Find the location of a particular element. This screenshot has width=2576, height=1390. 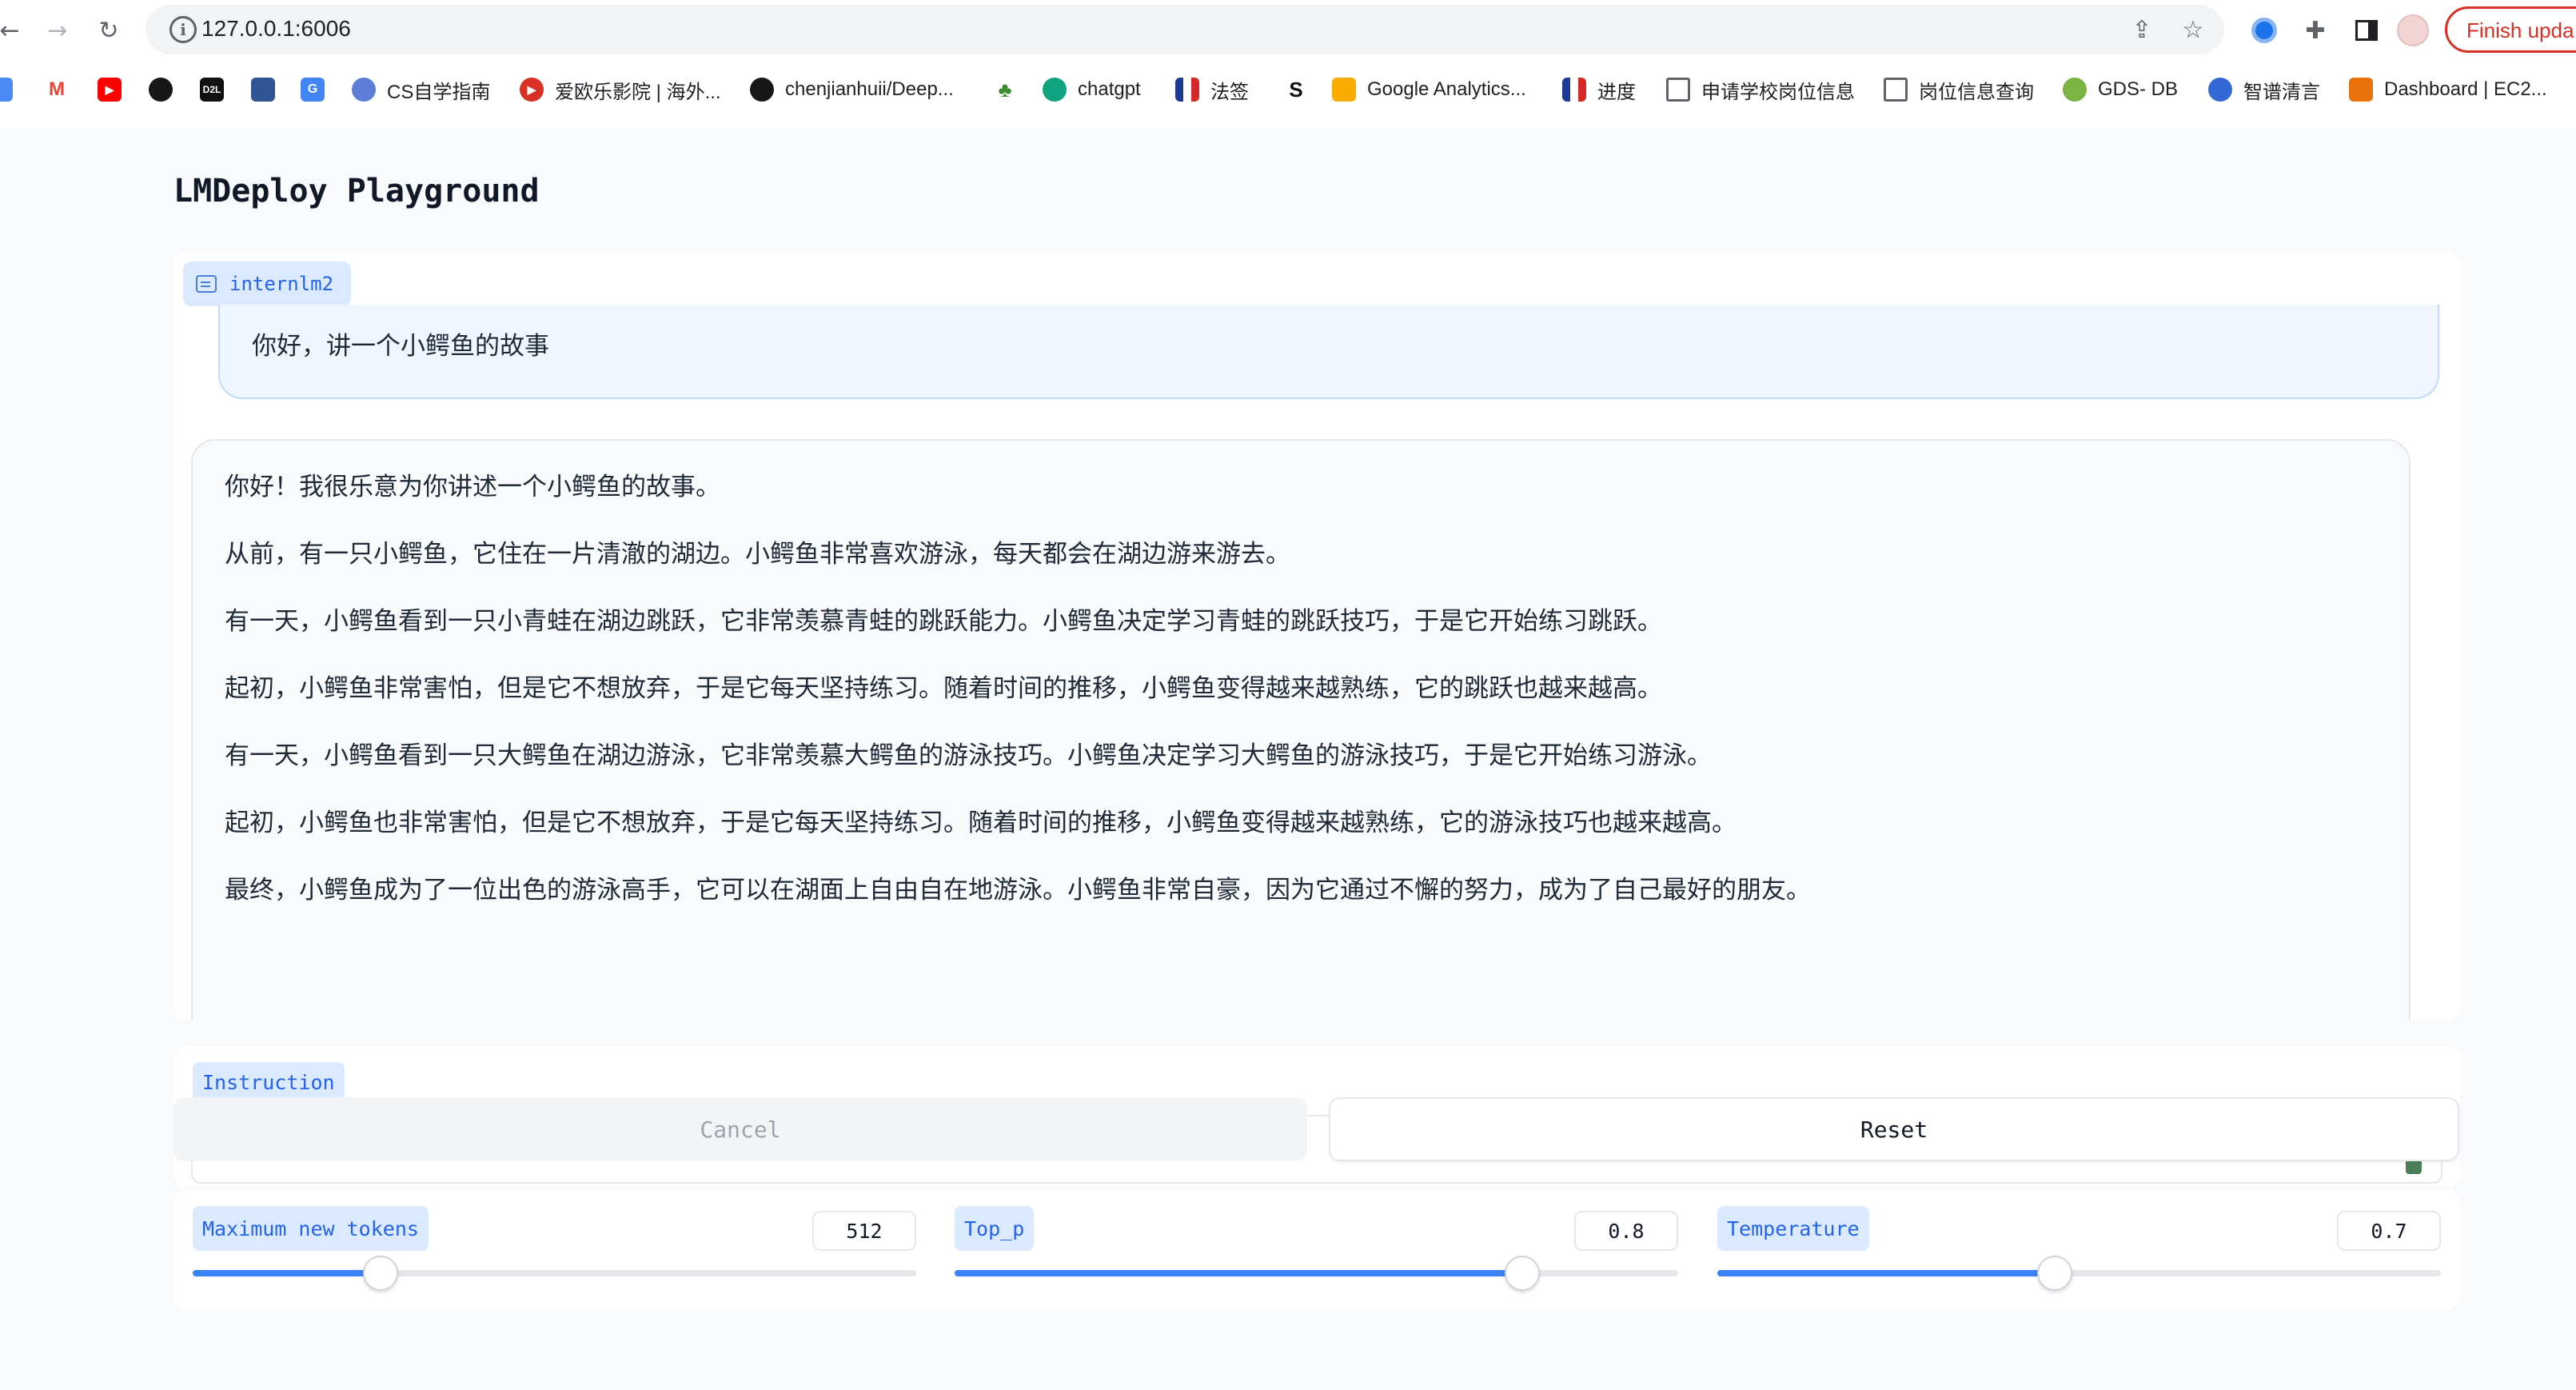

bookmark-item: 法签 is located at coordinates (1212, 90).